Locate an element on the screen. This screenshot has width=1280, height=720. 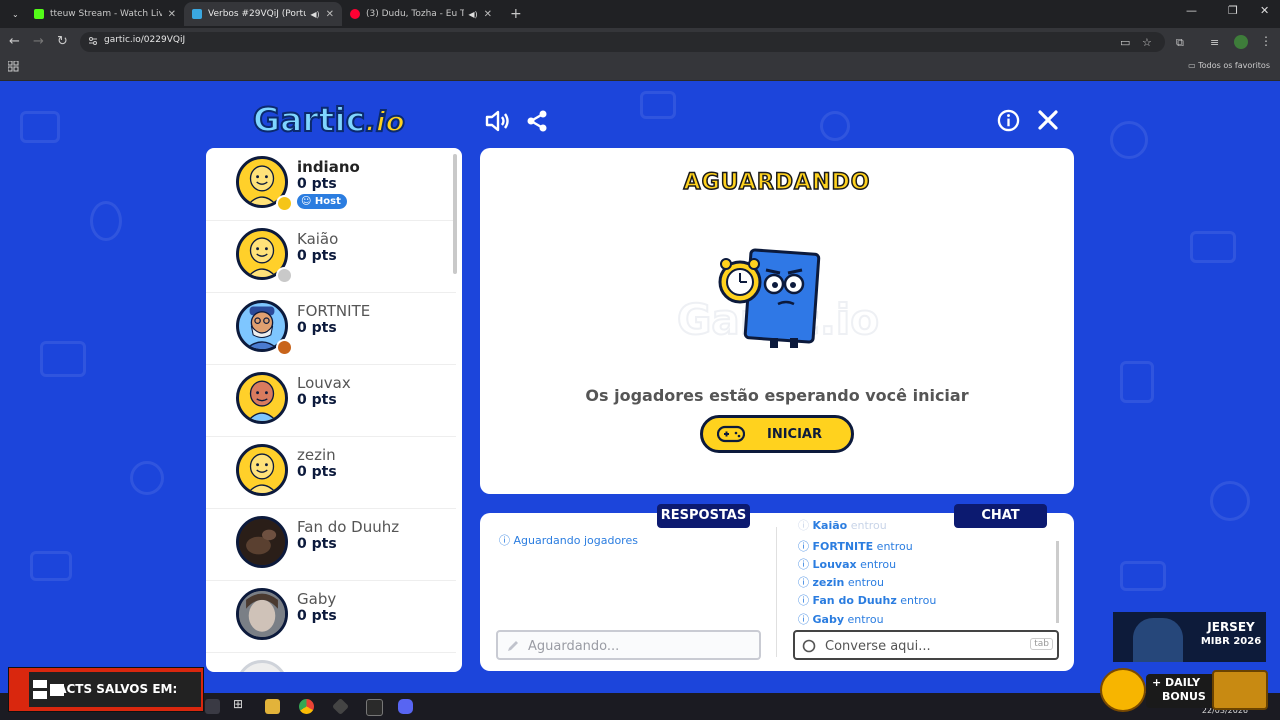
bookmarks-bar: ▭ Todos os favoritos is located at coordinates (640, 68).